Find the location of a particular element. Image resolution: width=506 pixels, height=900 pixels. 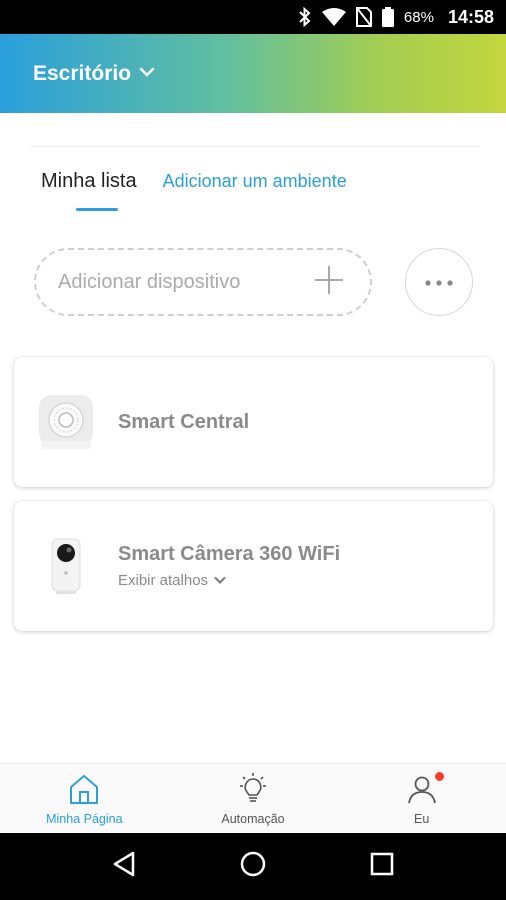

more-dots-icon is located at coordinates (439, 282).